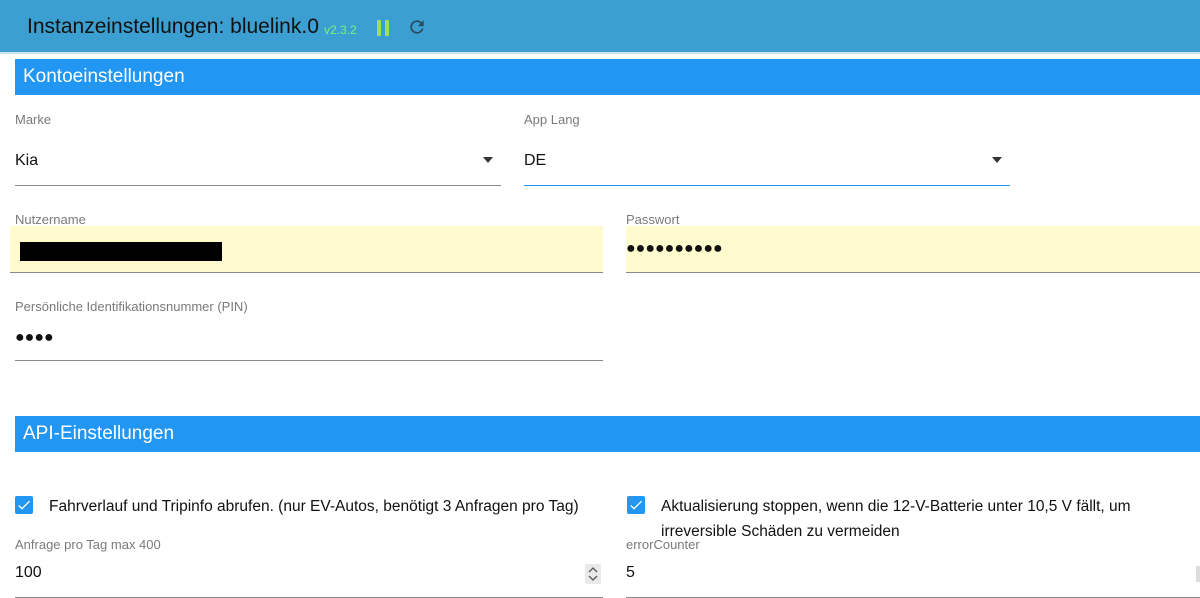 Image resolution: width=1200 pixels, height=598 pixels. Describe the element at coordinates (913, 575) in the screenshot. I see `error-counter-field: 5` at that location.